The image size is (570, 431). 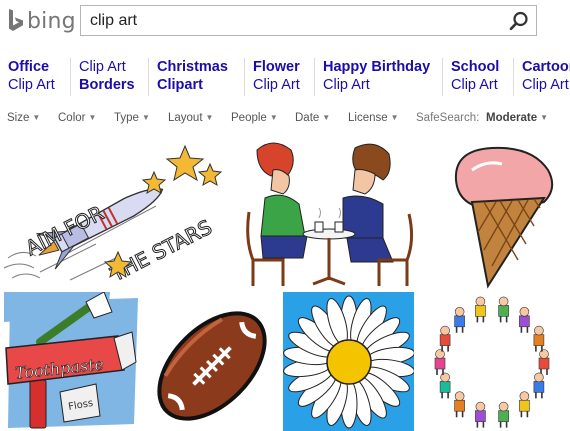 What do you see at coordinates (185, 118) in the screenshot?
I see `filter-label: Layout` at bounding box center [185, 118].